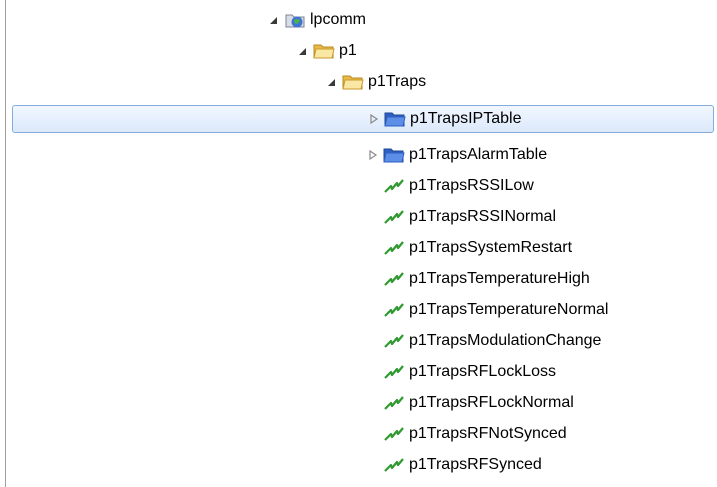  Describe the element at coordinates (483, 371) in the screenshot. I see `tree-node-label: p1TrapsRFLockLoss` at that location.